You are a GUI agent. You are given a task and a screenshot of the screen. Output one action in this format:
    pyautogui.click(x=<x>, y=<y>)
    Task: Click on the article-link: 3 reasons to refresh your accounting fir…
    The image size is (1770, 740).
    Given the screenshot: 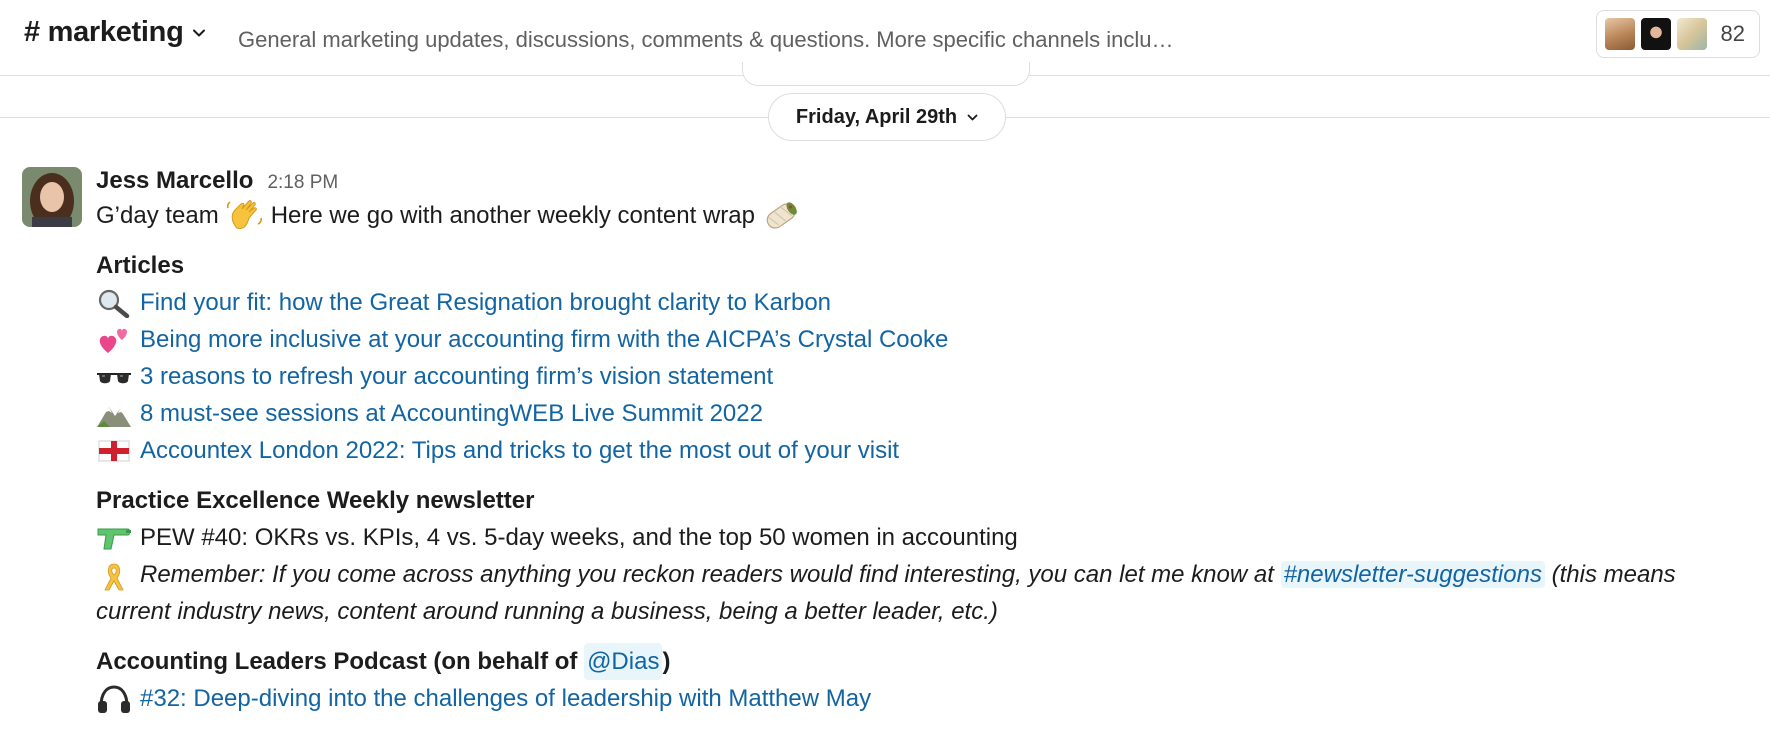 What is the action you would take?
    pyautogui.click(x=456, y=376)
    